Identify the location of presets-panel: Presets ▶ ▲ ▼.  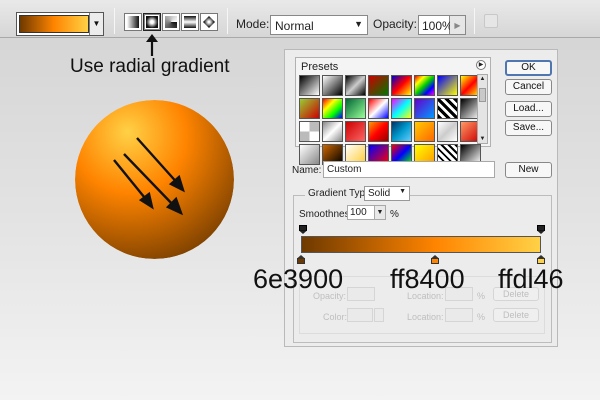
(393, 111).